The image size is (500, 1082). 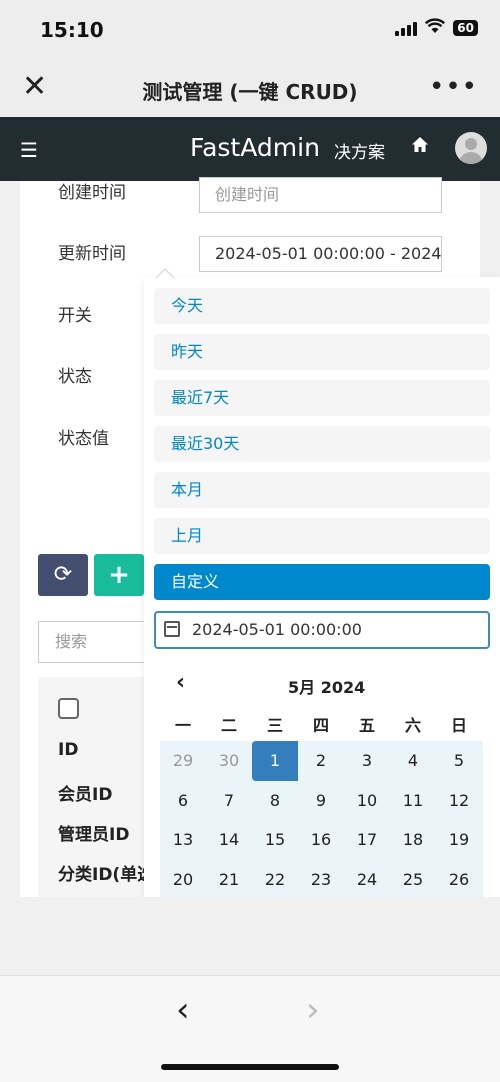 I want to click on calendar-day: 7, so click(x=229, y=801).